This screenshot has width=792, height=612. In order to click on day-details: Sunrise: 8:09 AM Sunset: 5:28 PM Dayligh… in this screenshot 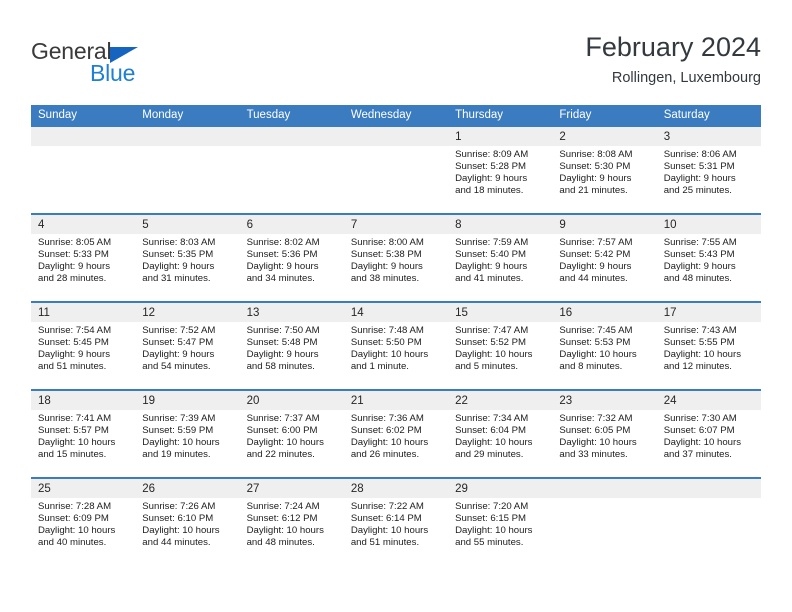, I will do `click(500, 171)`.